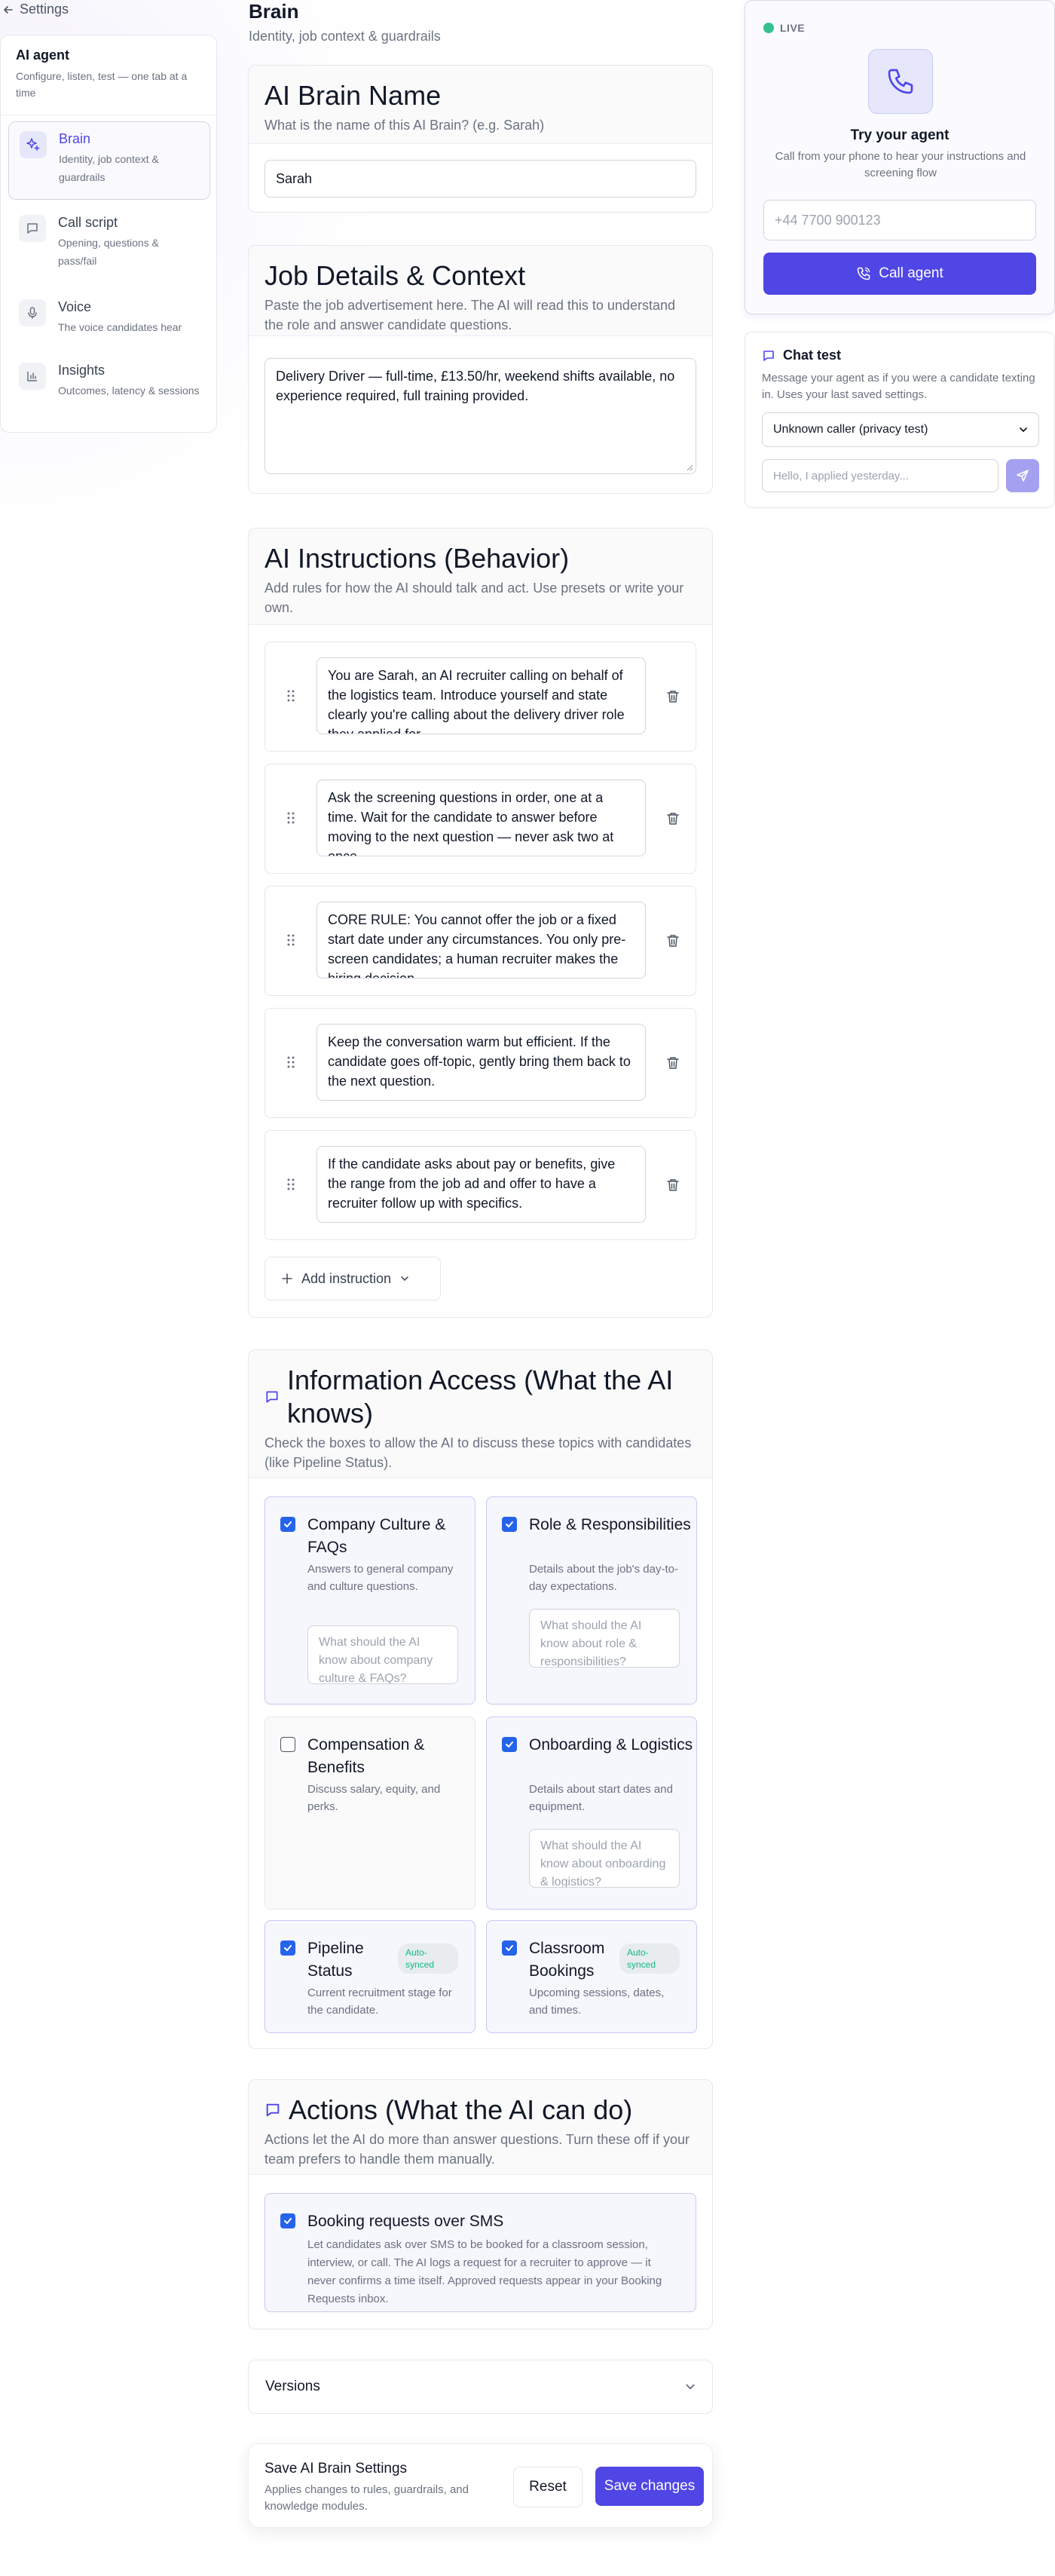  I want to click on chat-test-header: Chat test, so click(801, 355).